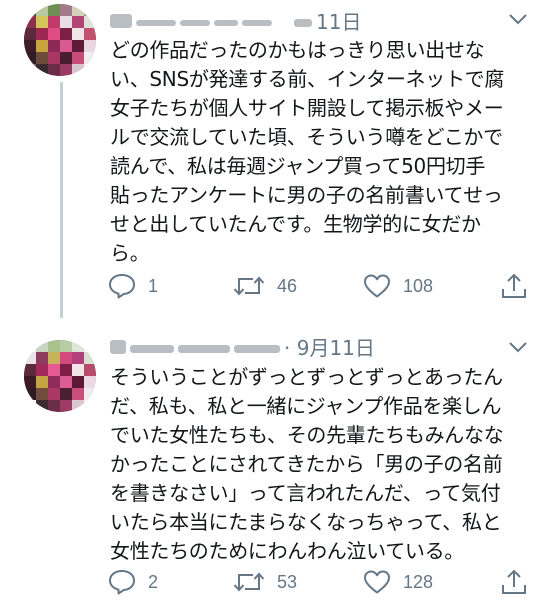 The height and width of the screenshot is (612, 550). I want to click on tweet-text-line: を書きなさい」って言われたんだ、って気付, so click(305, 493).